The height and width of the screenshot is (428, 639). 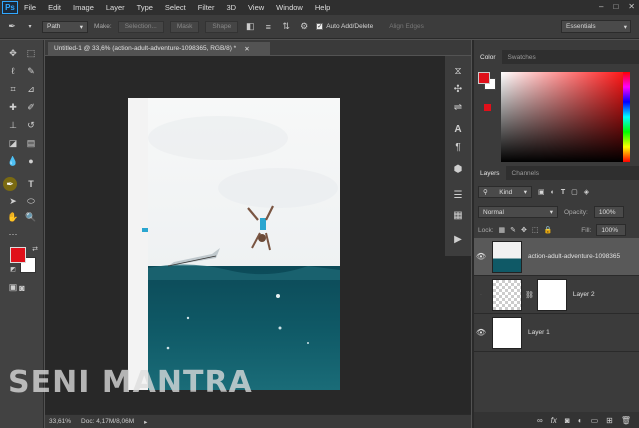 I want to click on layer-mask-thumbnail, so click(x=551, y=294).